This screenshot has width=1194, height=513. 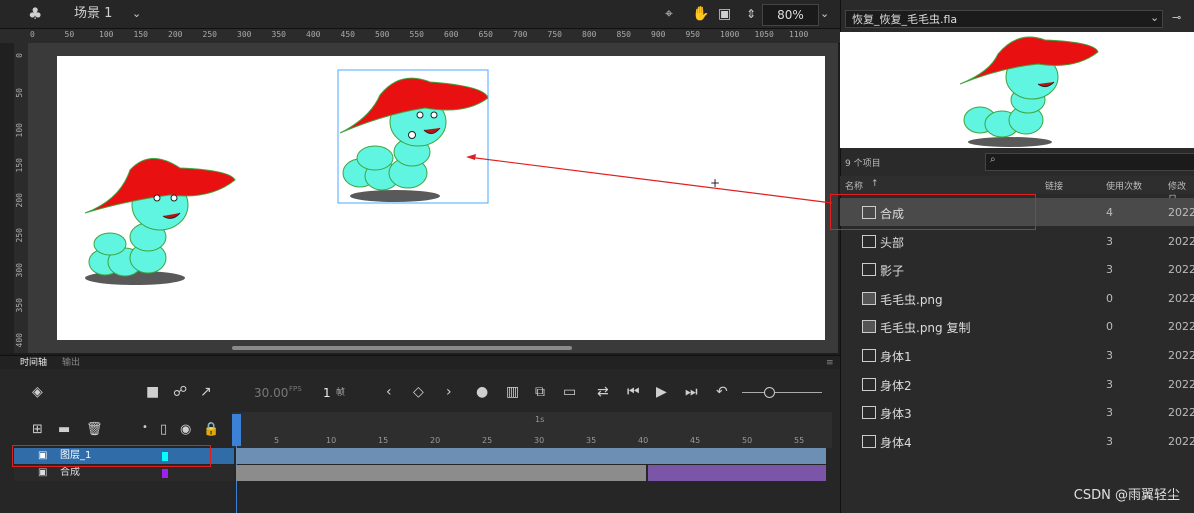 I want to click on watermark: CSDN @雨翼轻尘, so click(x=1126, y=495).